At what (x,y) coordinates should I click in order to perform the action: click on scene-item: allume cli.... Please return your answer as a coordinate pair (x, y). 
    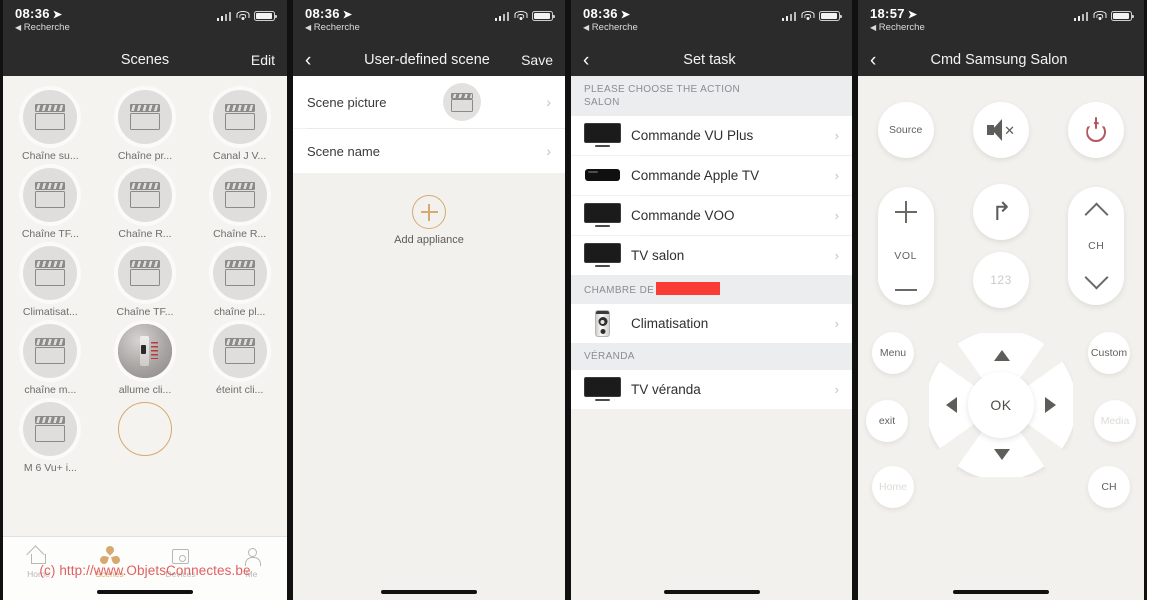
    Looking at the image, I should click on (145, 360).